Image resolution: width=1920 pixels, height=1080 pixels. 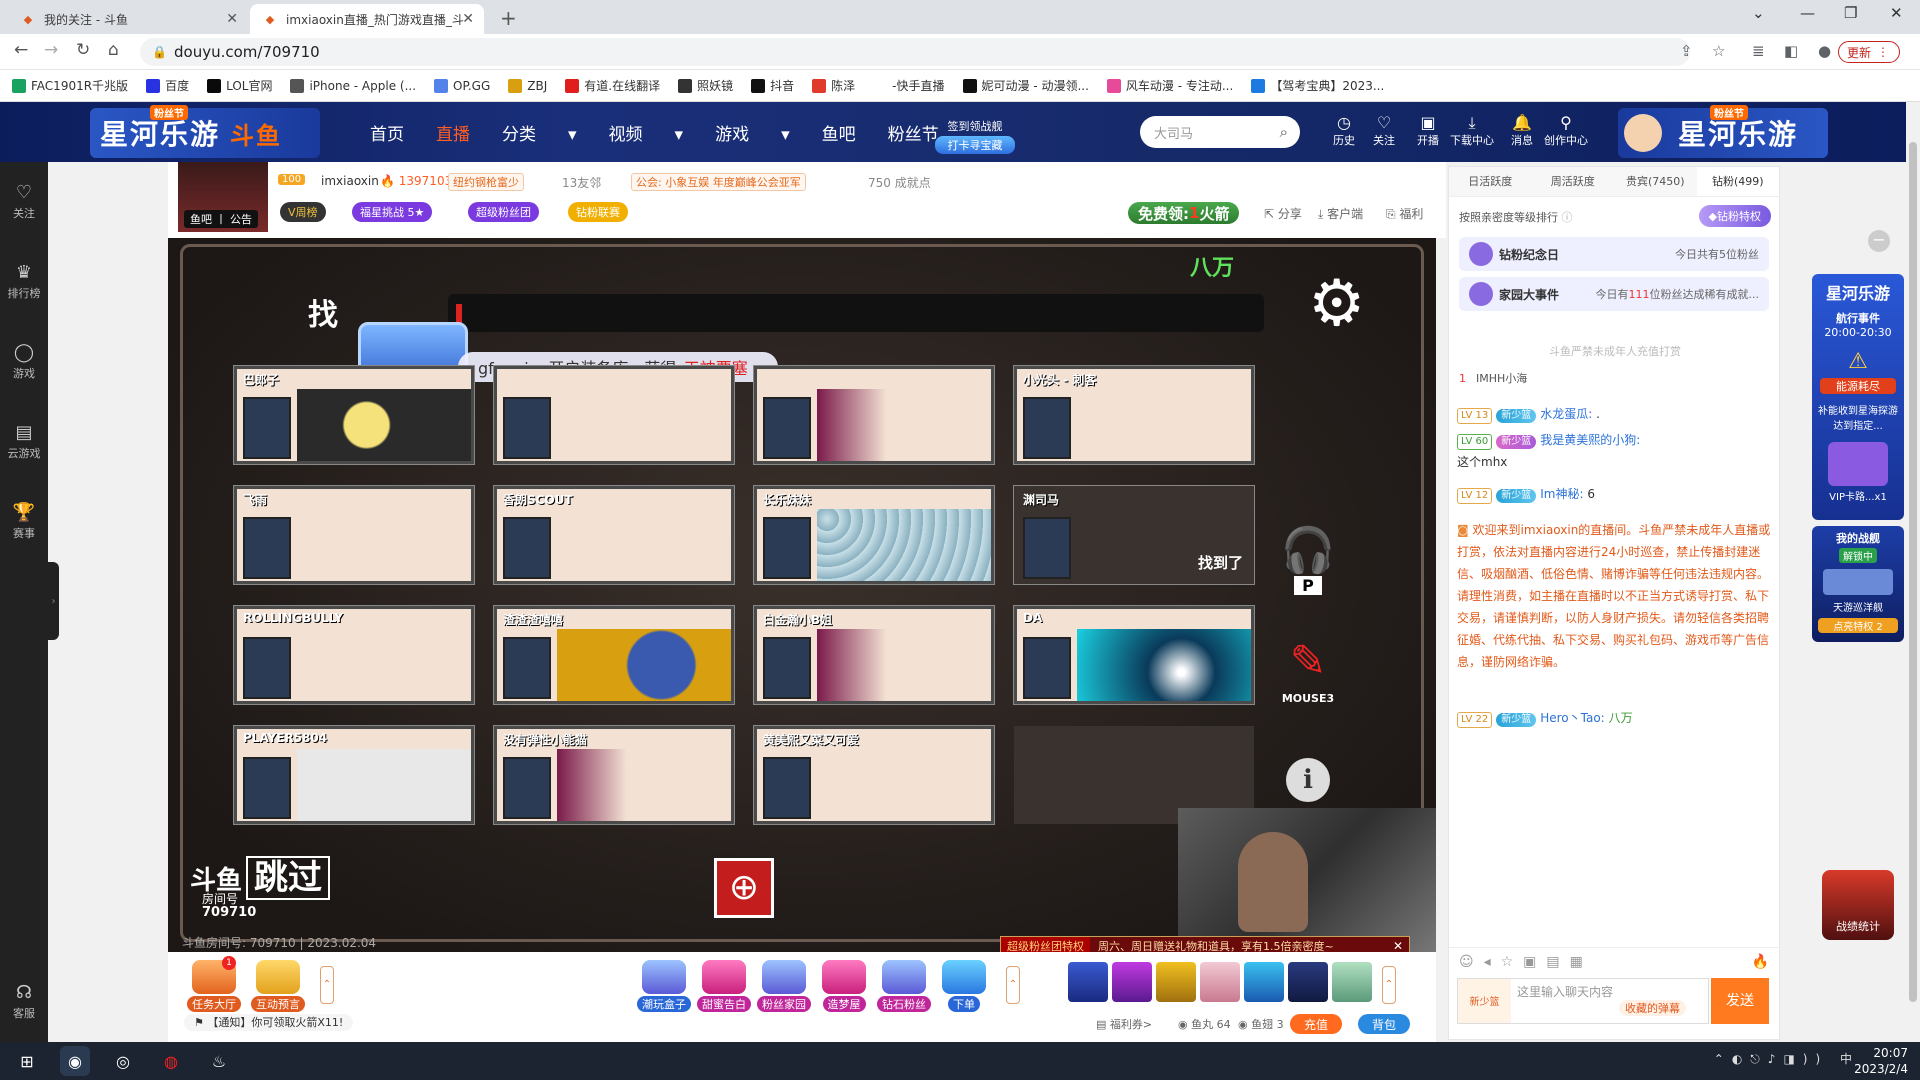 I want to click on achievement-points: 750 成就点, so click(x=899, y=182).